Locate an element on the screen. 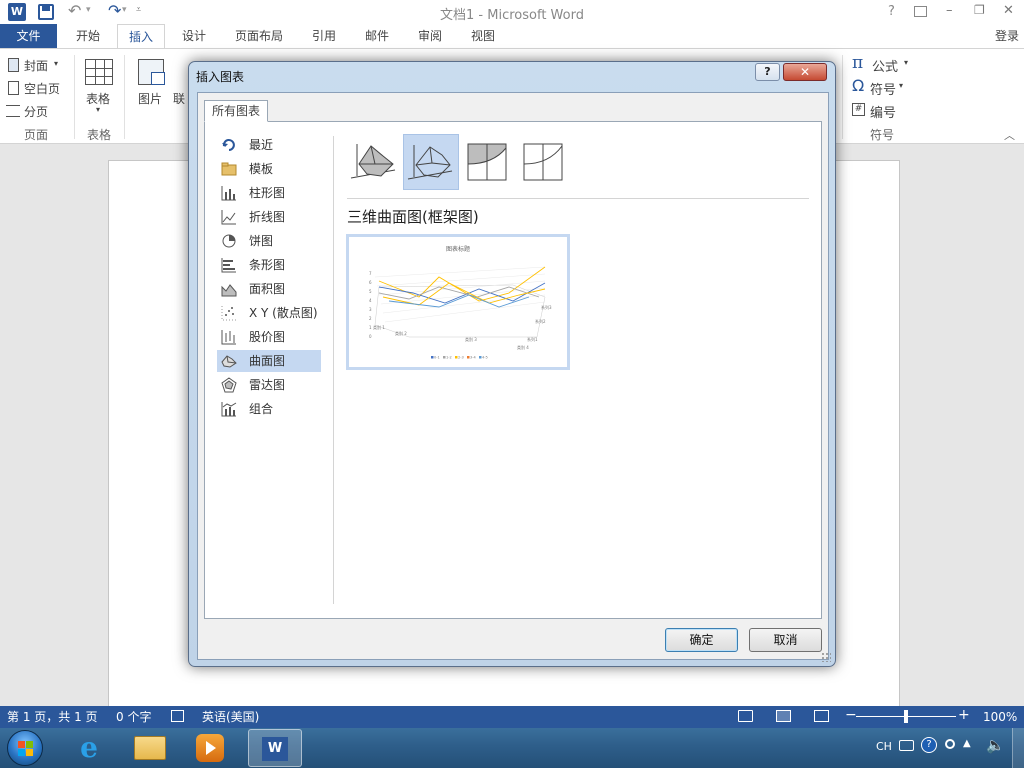  resize-grip-icon is located at coordinates (826, 657).